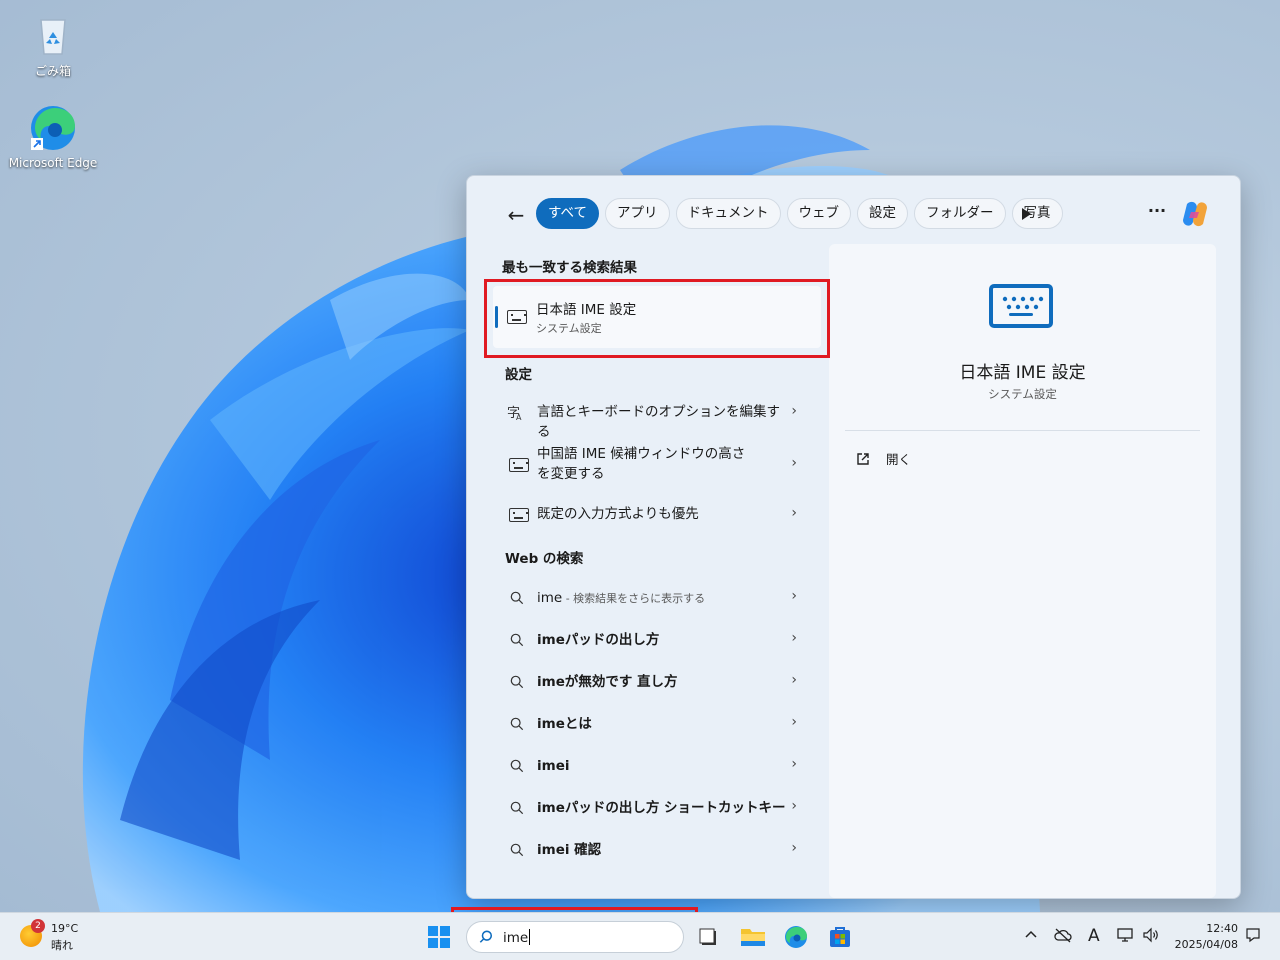 Image resolution: width=1280 pixels, height=960 pixels. I want to click on preview-subtitle: システム設定, so click(1022, 394).